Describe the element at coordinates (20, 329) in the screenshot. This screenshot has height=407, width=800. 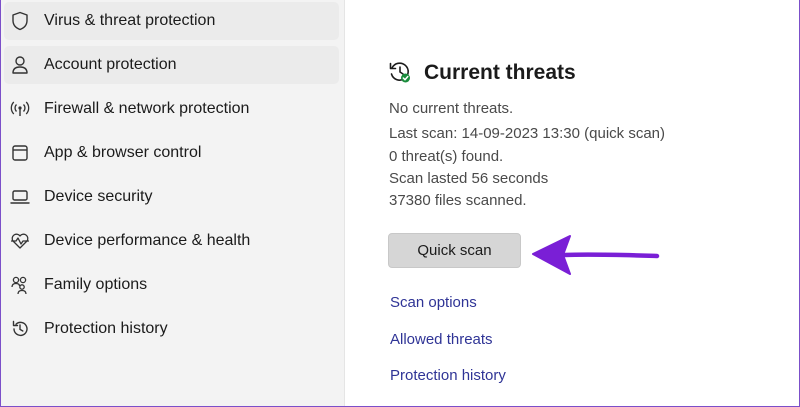
I see `history-icon` at that location.